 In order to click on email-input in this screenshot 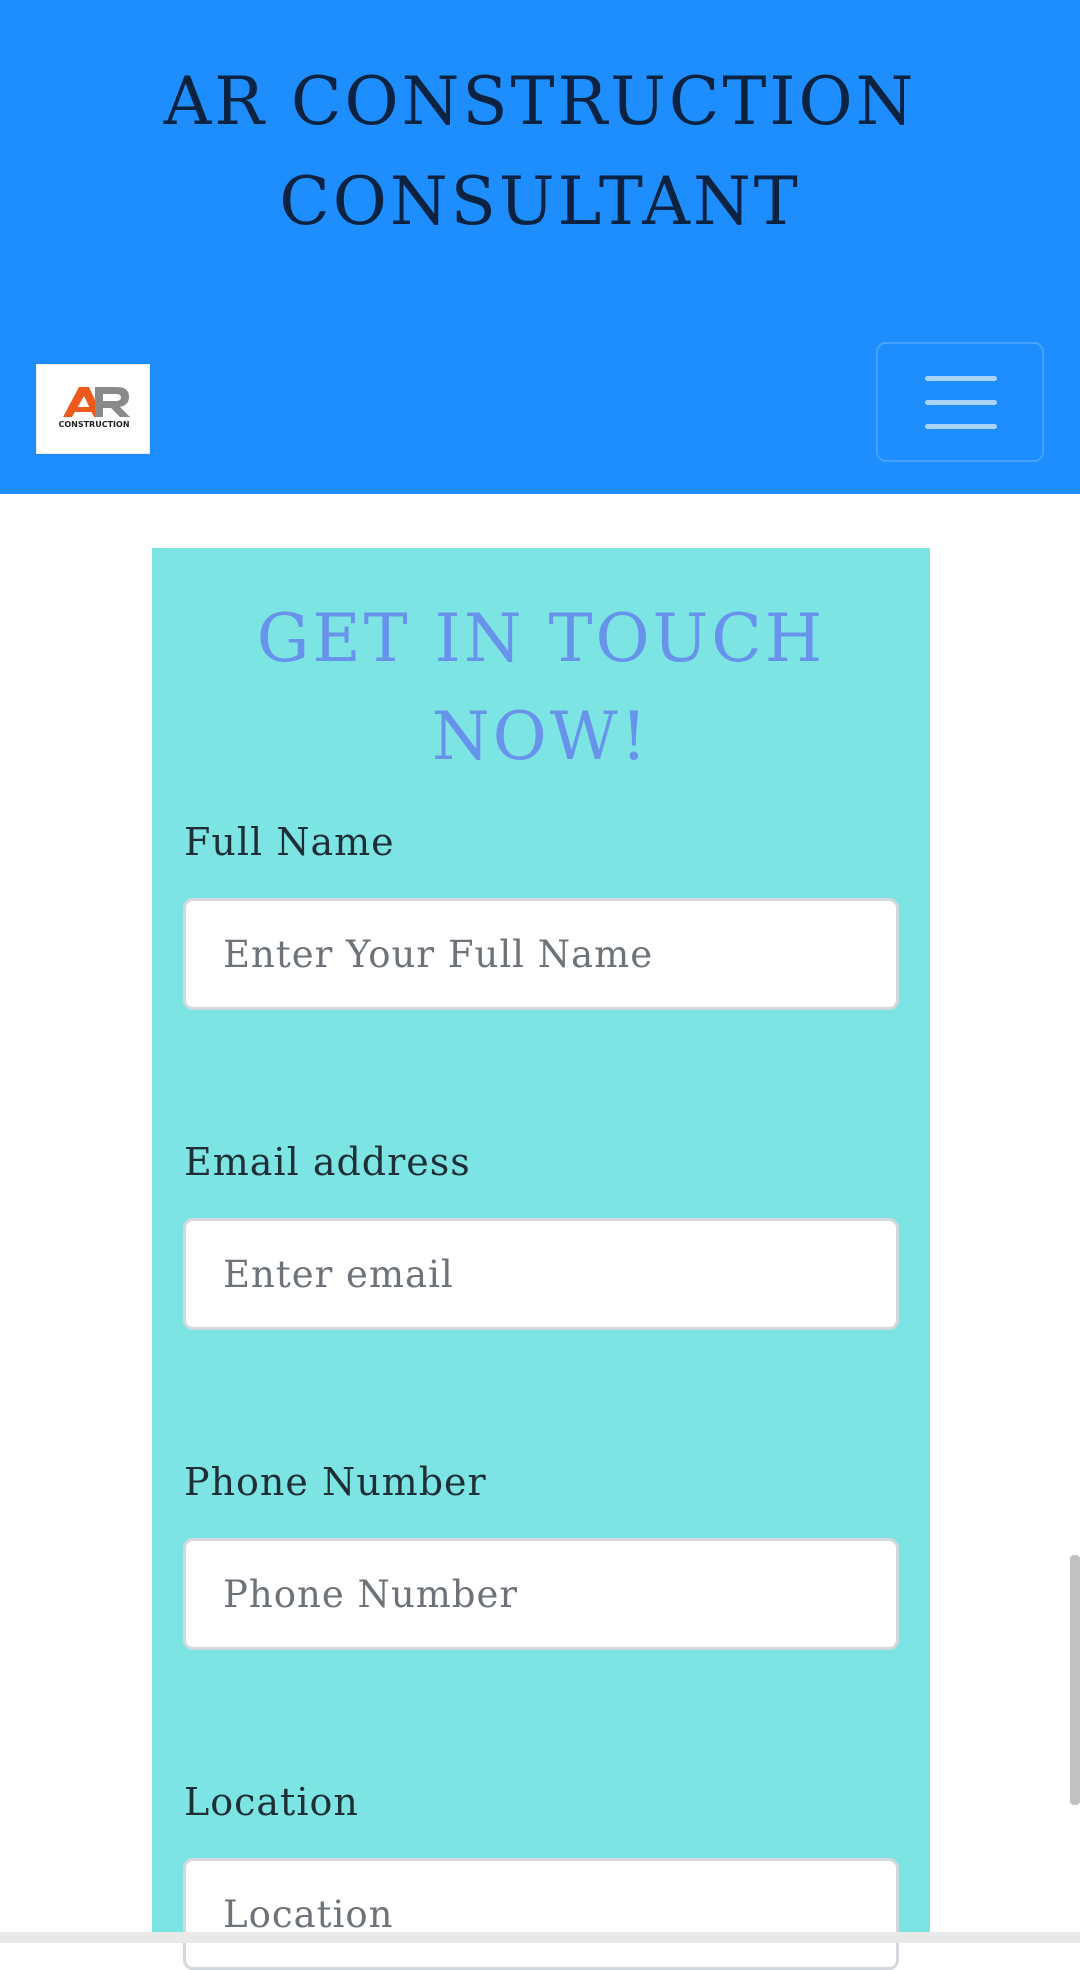, I will do `click(541, 1274)`.